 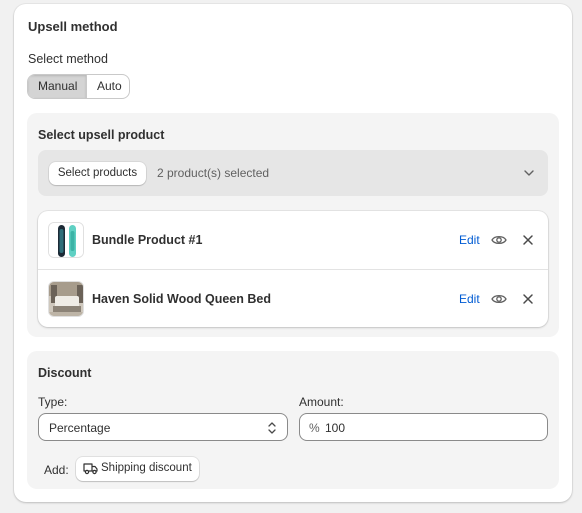 I want to click on discount-type-select: Percentage, so click(x=163, y=427).